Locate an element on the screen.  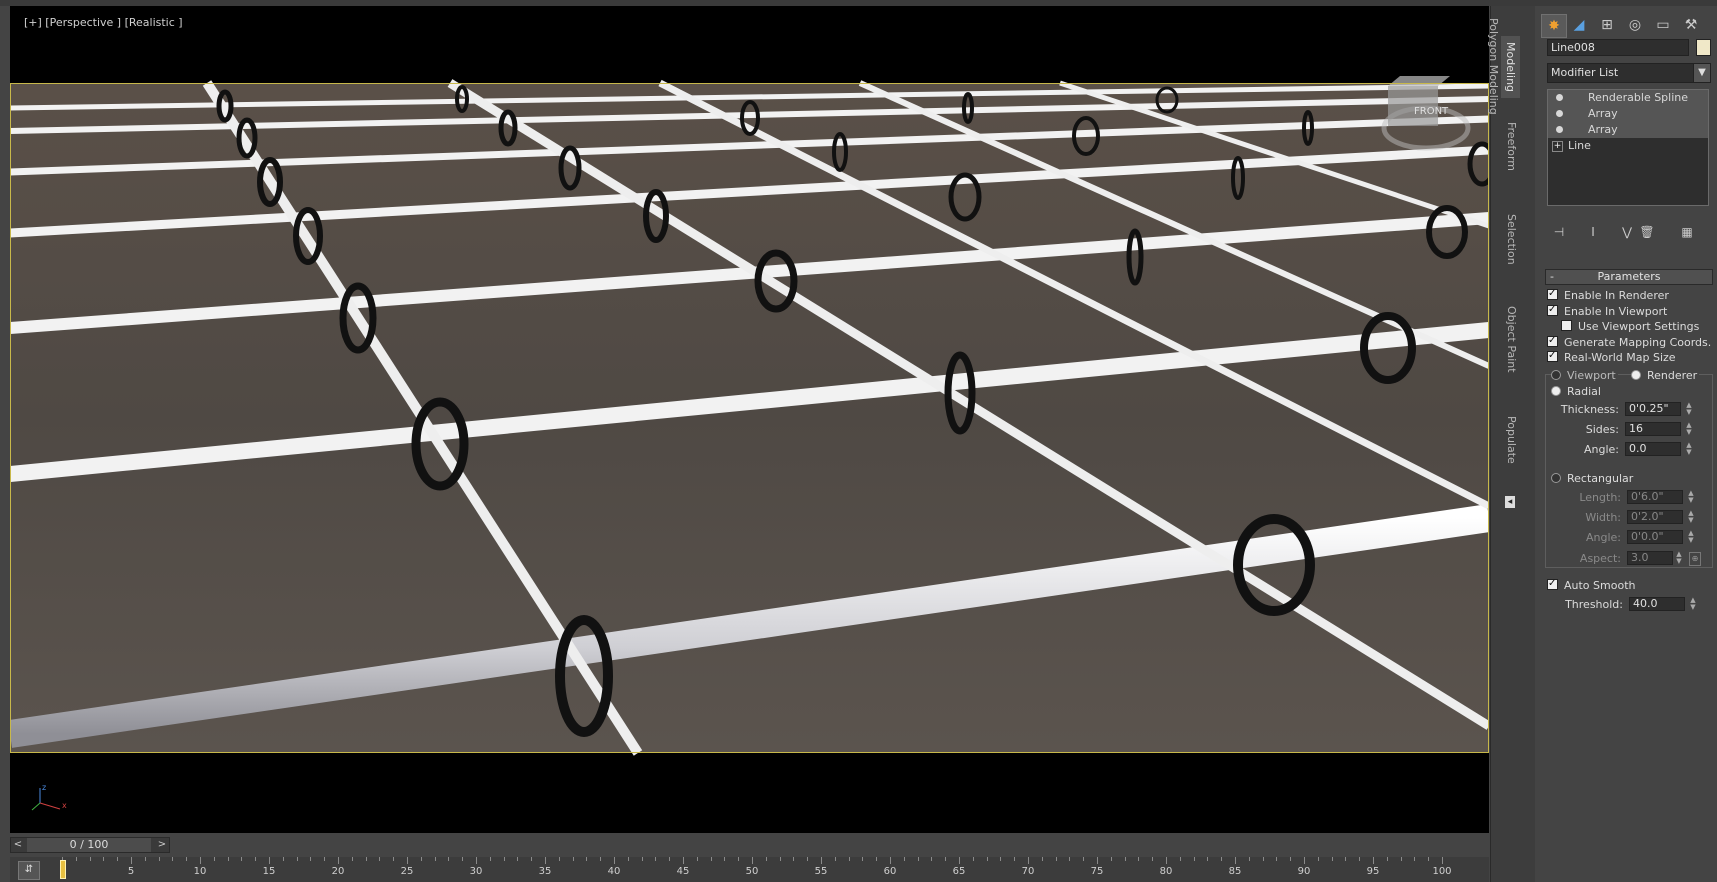
real-world-map-checkbox: Real-World Map Size is located at coordinates (1611, 356).